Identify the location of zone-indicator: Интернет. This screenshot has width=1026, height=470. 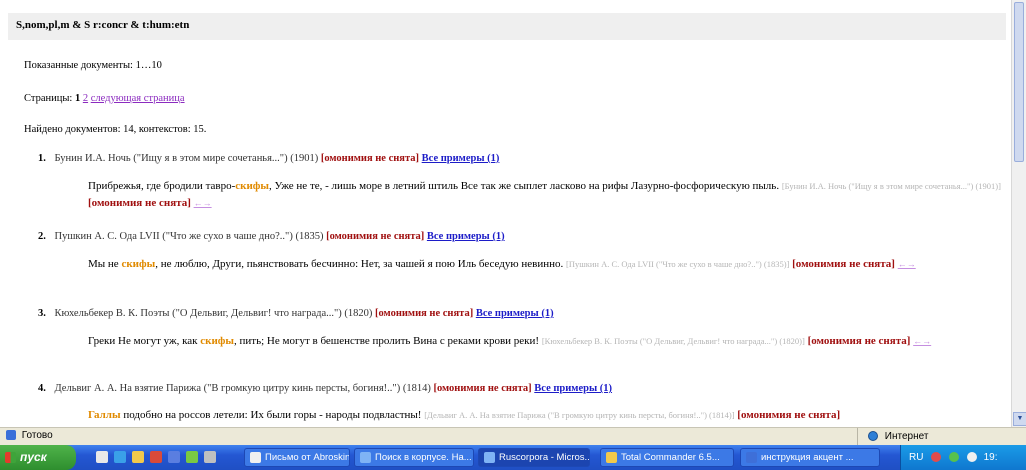
(892, 436).